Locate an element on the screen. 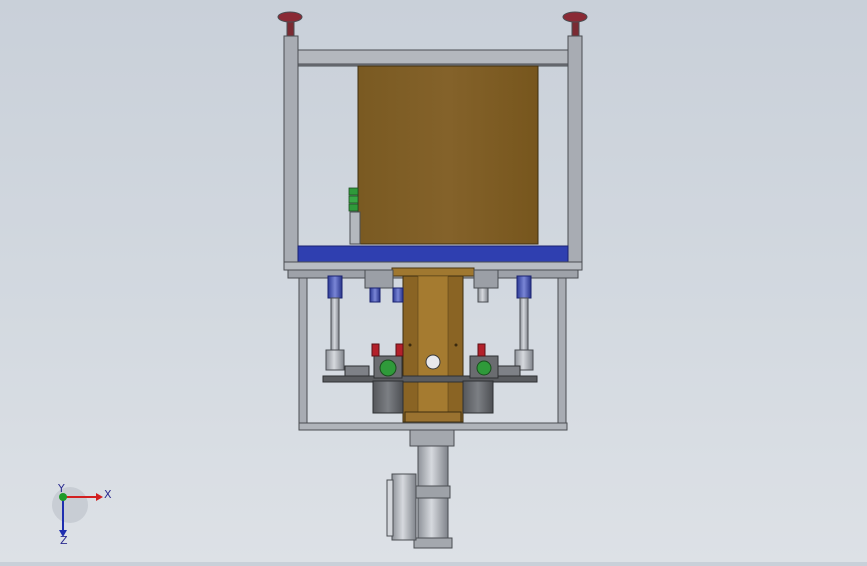 The height and width of the screenshot is (566, 867). x-axis-label: X is located at coordinates (108, 494).